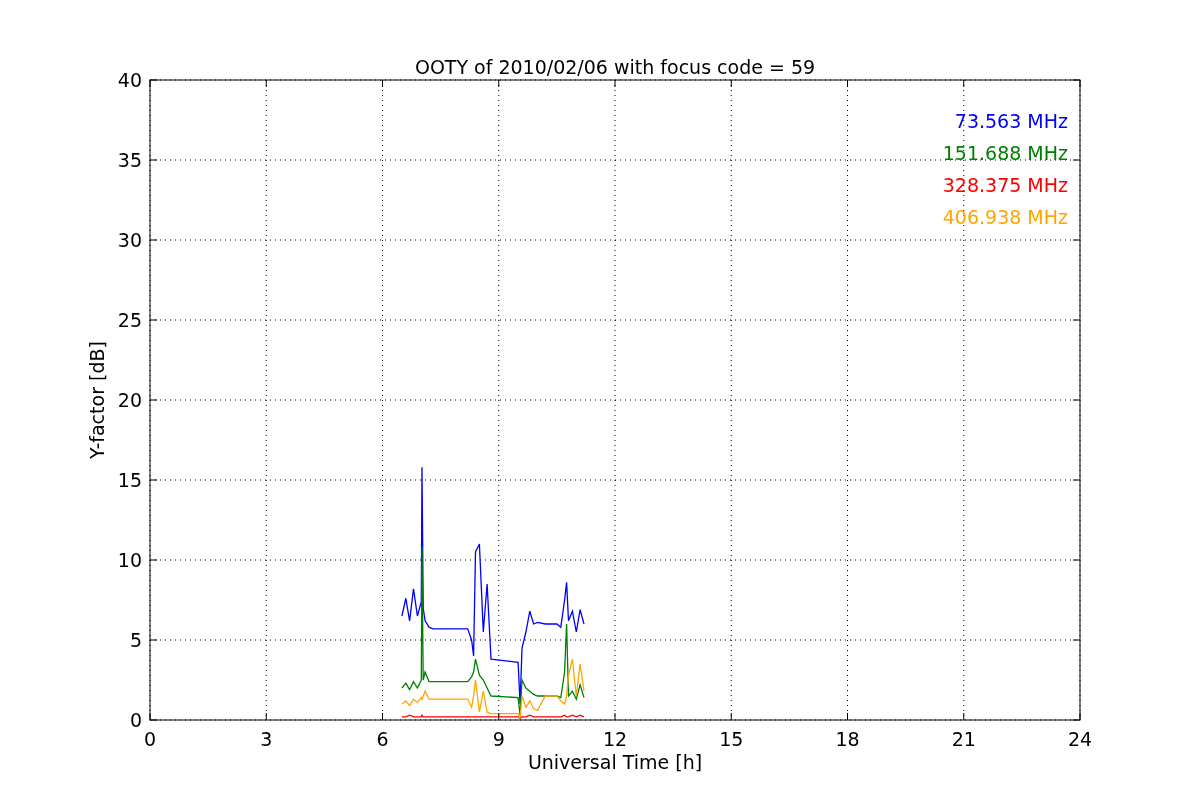 The image size is (1200, 800). What do you see at coordinates (615, 67) in the screenshot?
I see `chart-title: OOTY of 2010/02/06 with focus code = 59` at bounding box center [615, 67].